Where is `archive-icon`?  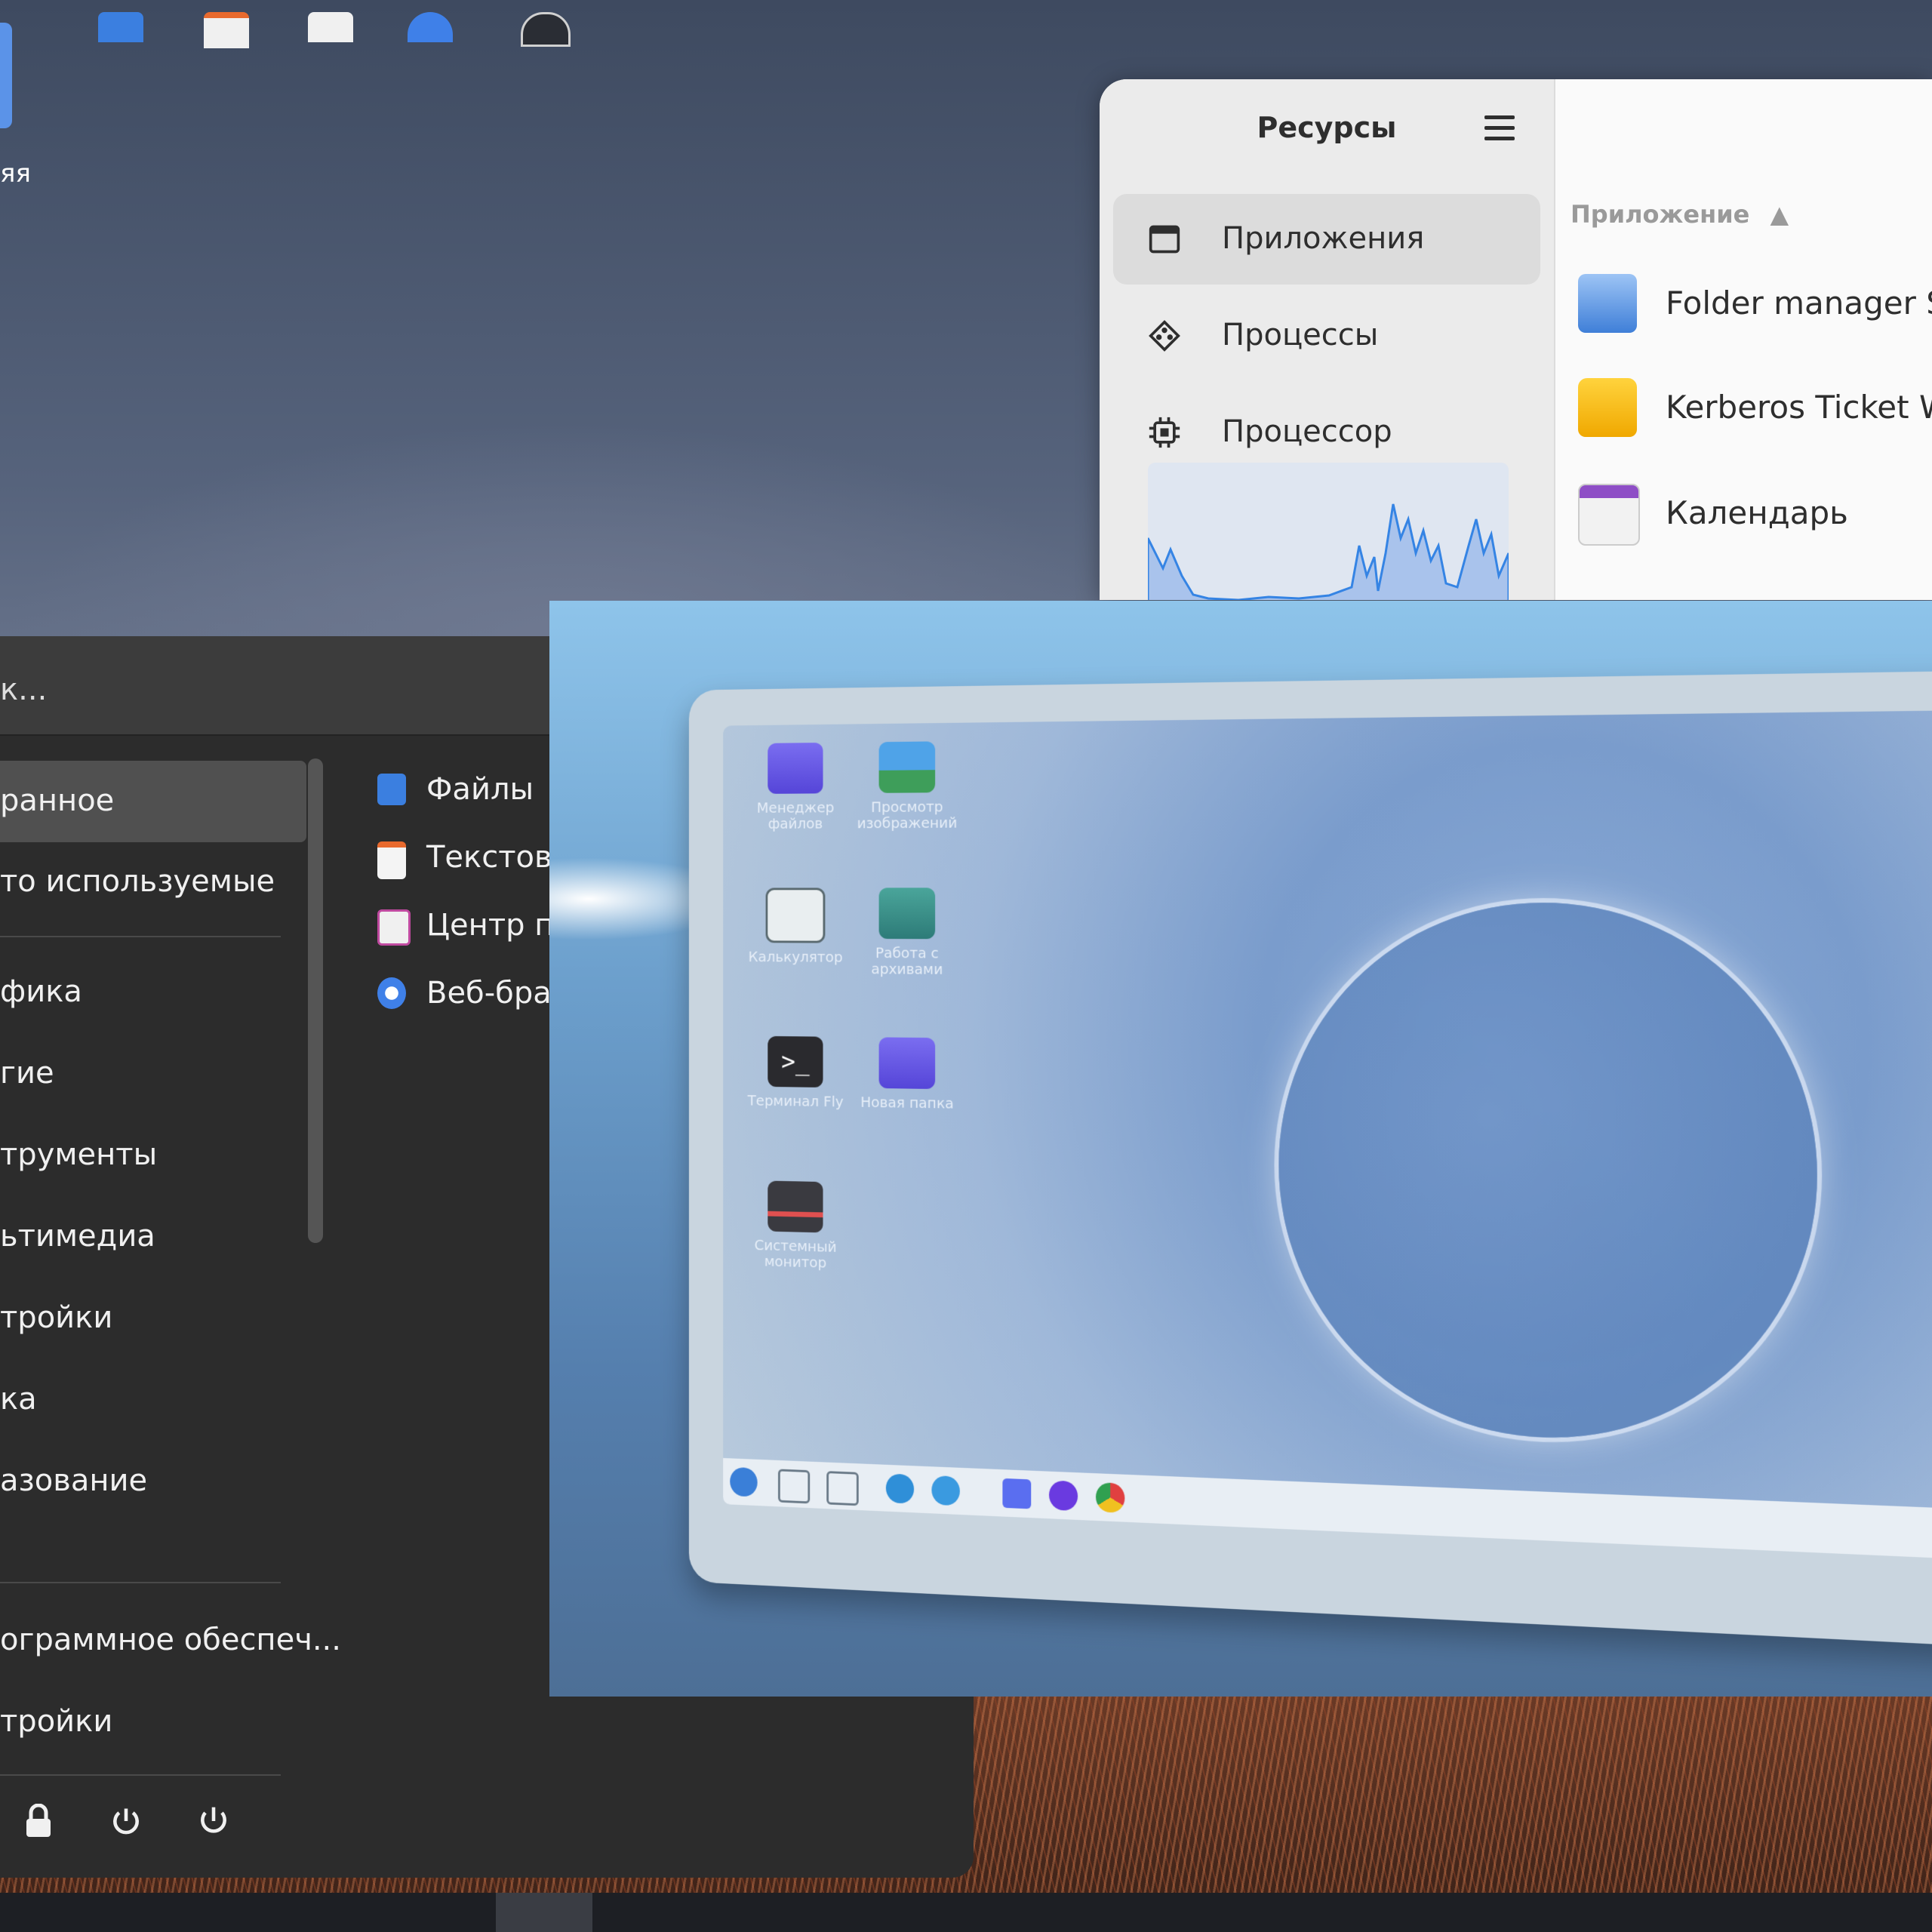 archive-icon is located at coordinates (907, 913).